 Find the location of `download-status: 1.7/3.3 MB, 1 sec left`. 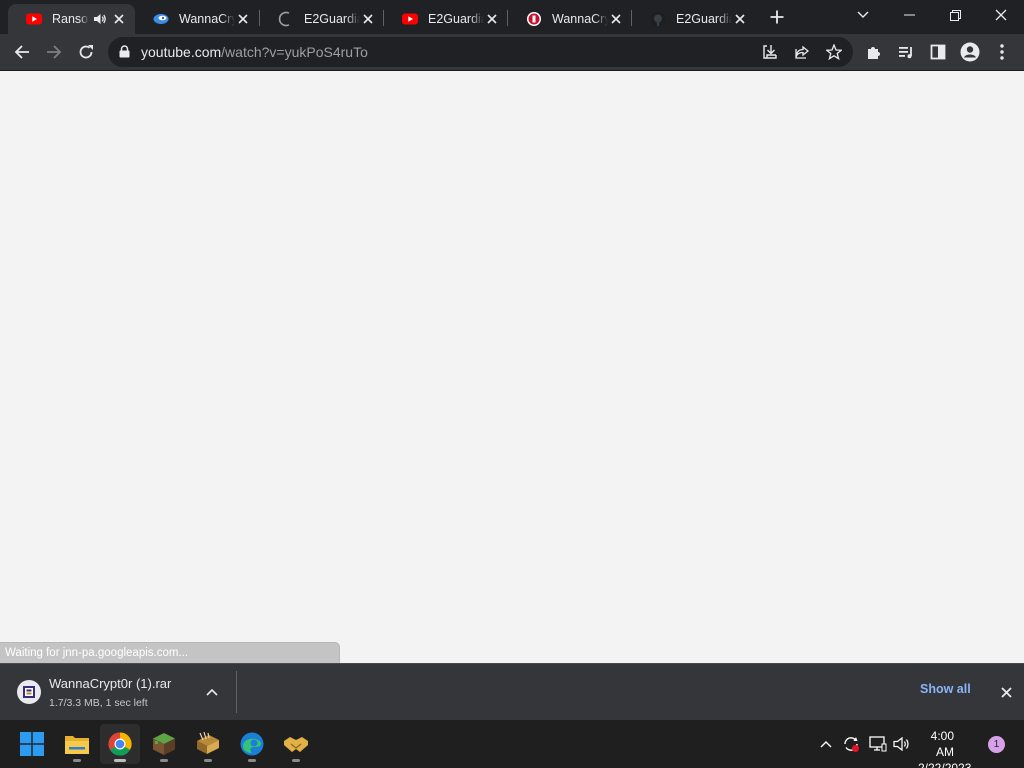

download-status: 1.7/3.3 MB, 1 sec left is located at coordinates (98, 703).